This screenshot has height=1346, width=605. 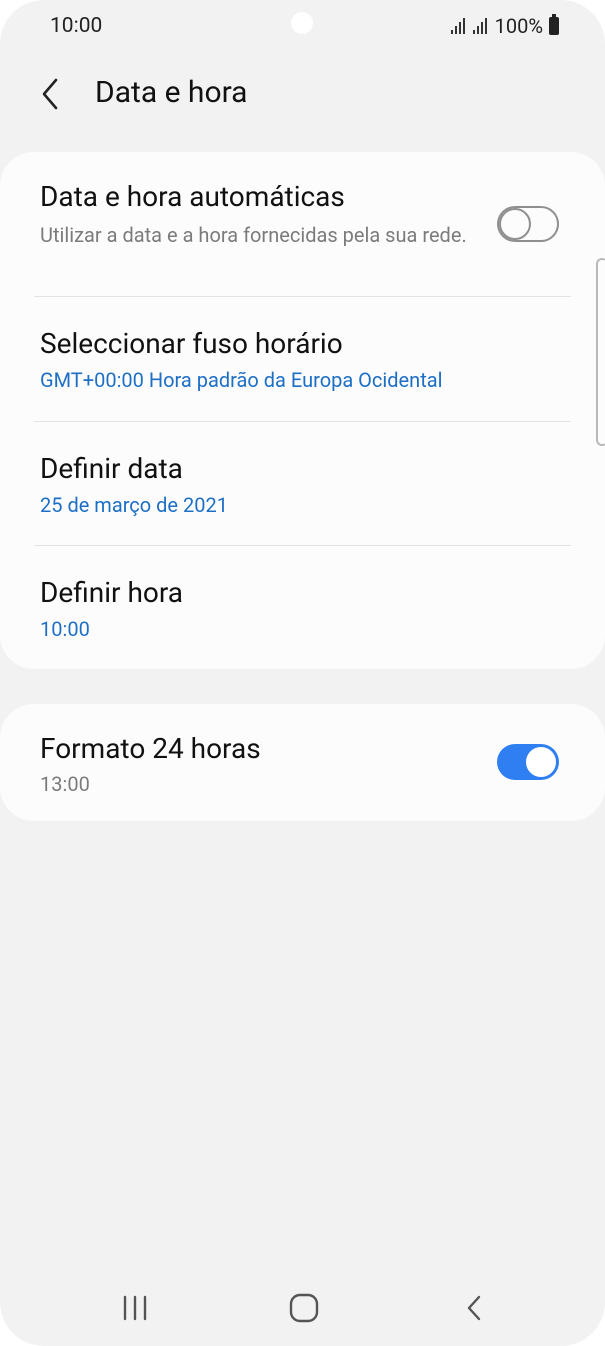 I want to click on status-bar: 10:00 100%, so click(x=302, y=29).